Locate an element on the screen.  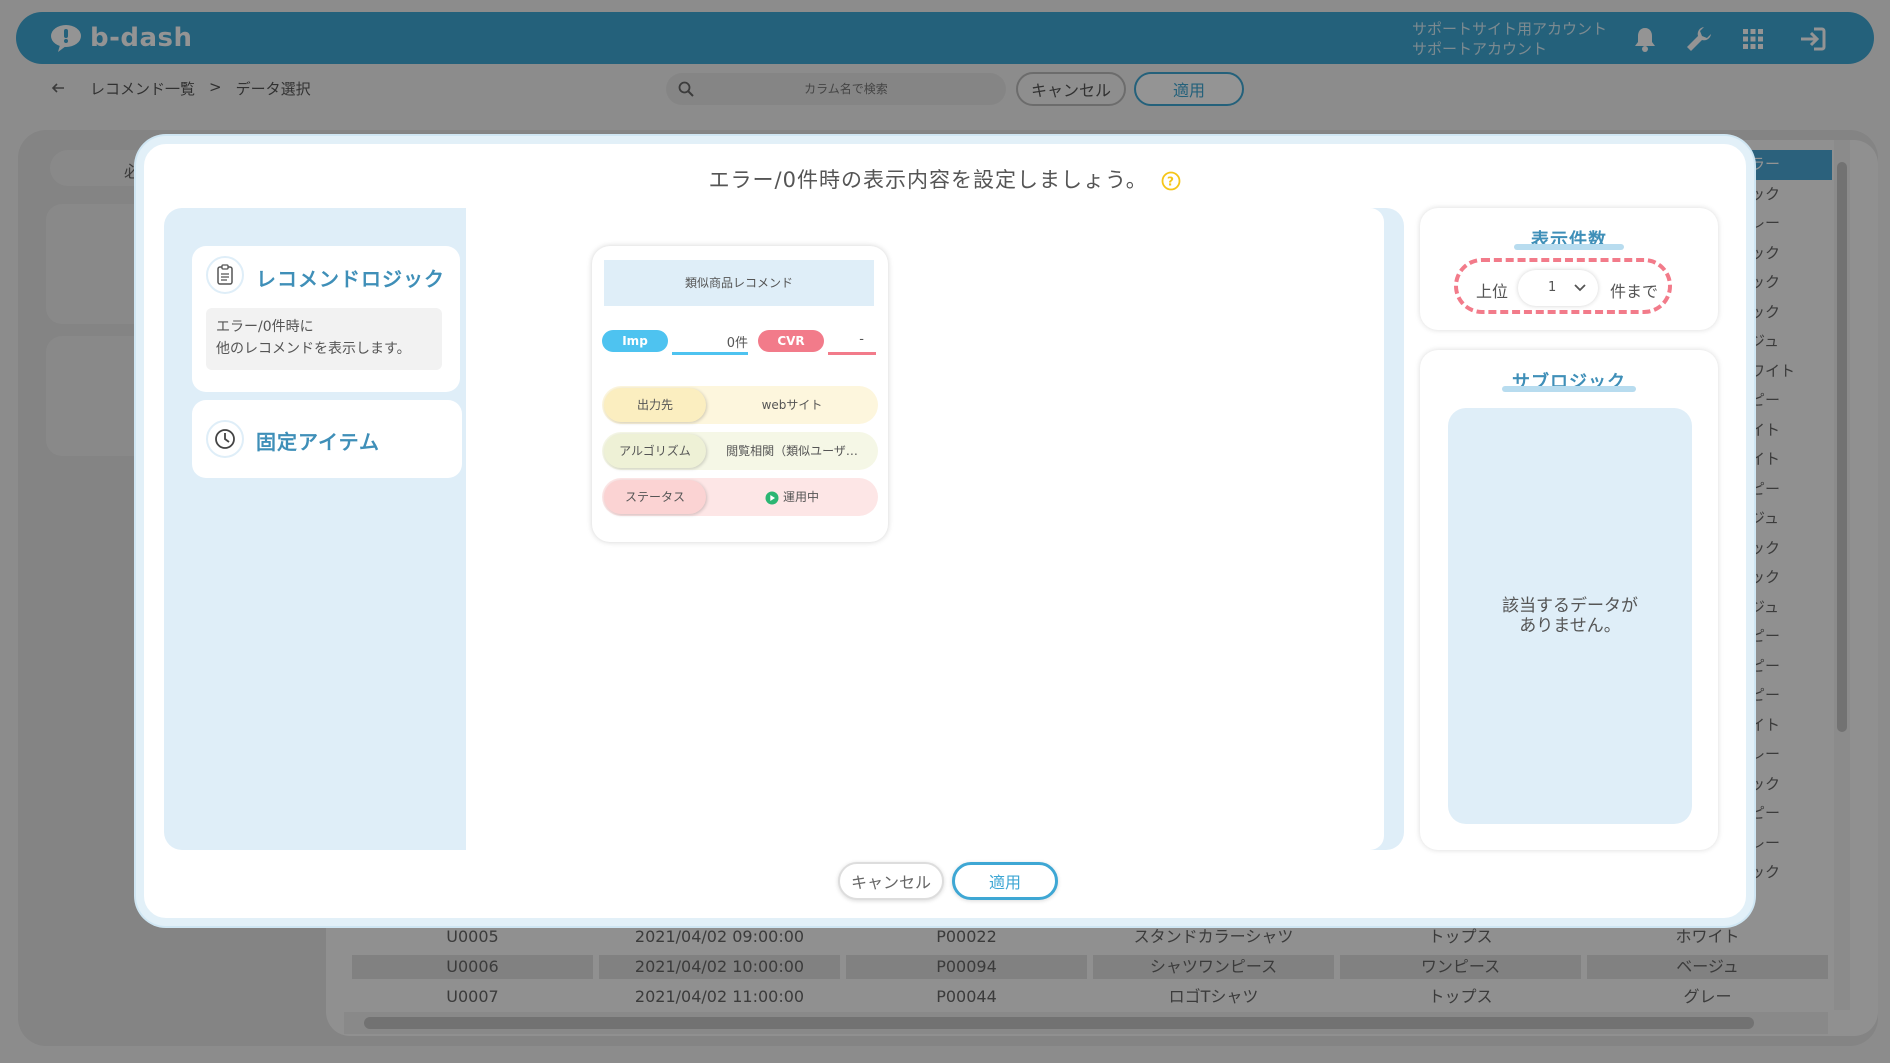
clock-icon is located at coordinates (225, 439).